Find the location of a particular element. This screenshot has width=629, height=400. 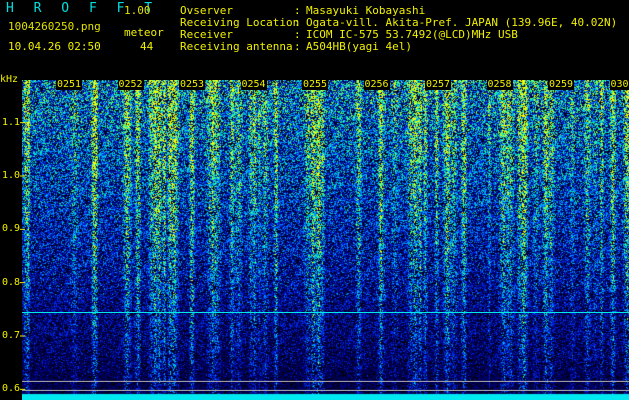

x-tick-label: 0256 is located at coordinates (376, 84).